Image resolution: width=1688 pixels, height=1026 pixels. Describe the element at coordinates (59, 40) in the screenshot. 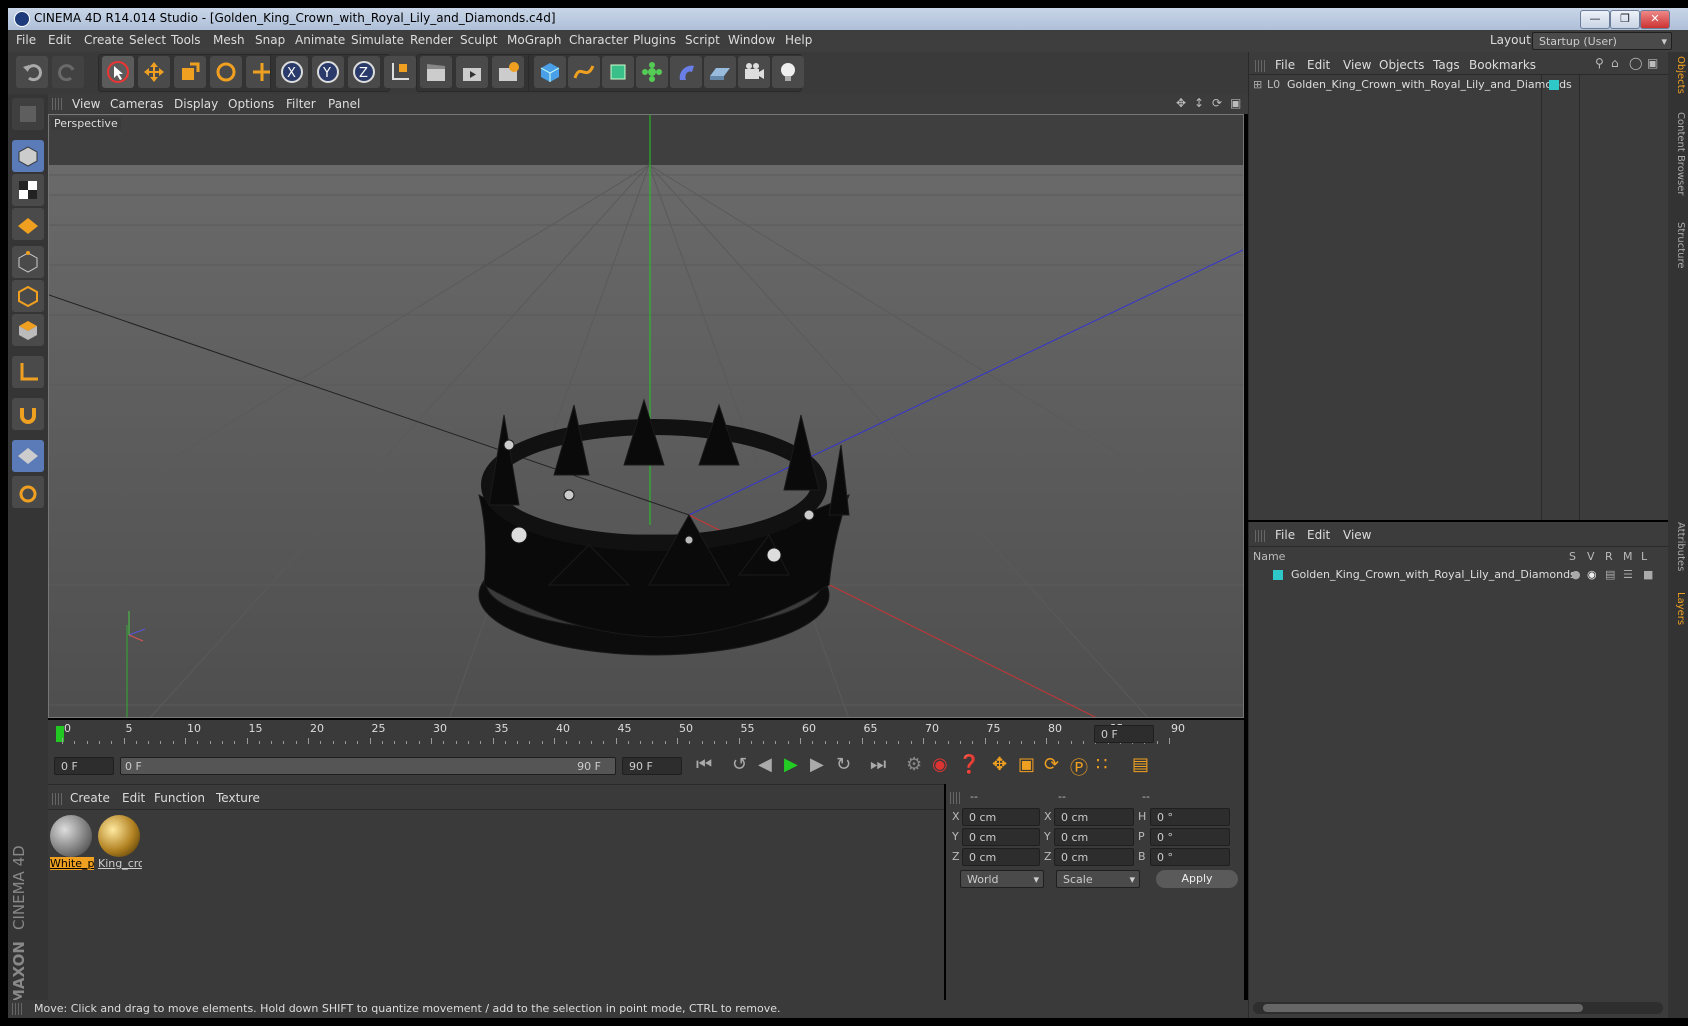

I see `menu-edit: Edit` at that location.